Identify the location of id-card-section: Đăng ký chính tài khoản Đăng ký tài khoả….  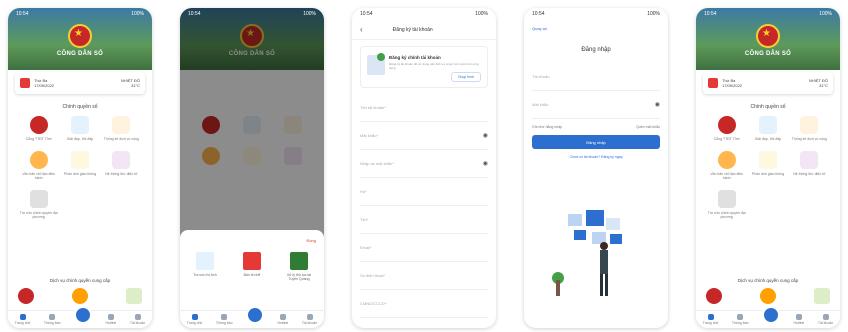
(424, 67).